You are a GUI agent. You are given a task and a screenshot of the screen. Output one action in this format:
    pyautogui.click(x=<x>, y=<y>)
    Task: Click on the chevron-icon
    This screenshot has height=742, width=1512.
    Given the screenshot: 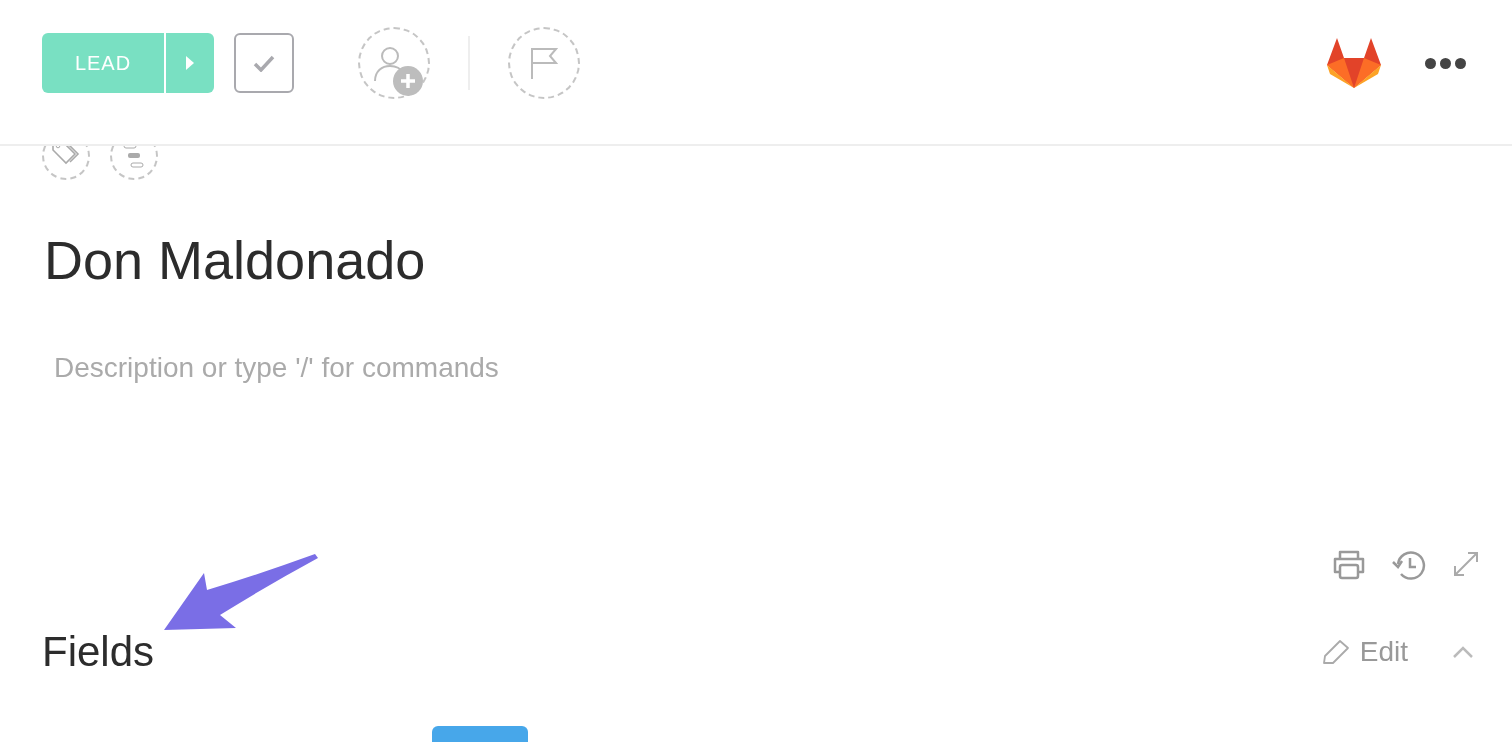 What is the action you would take?
    pyautogui.click(x=1463, y=652)
    